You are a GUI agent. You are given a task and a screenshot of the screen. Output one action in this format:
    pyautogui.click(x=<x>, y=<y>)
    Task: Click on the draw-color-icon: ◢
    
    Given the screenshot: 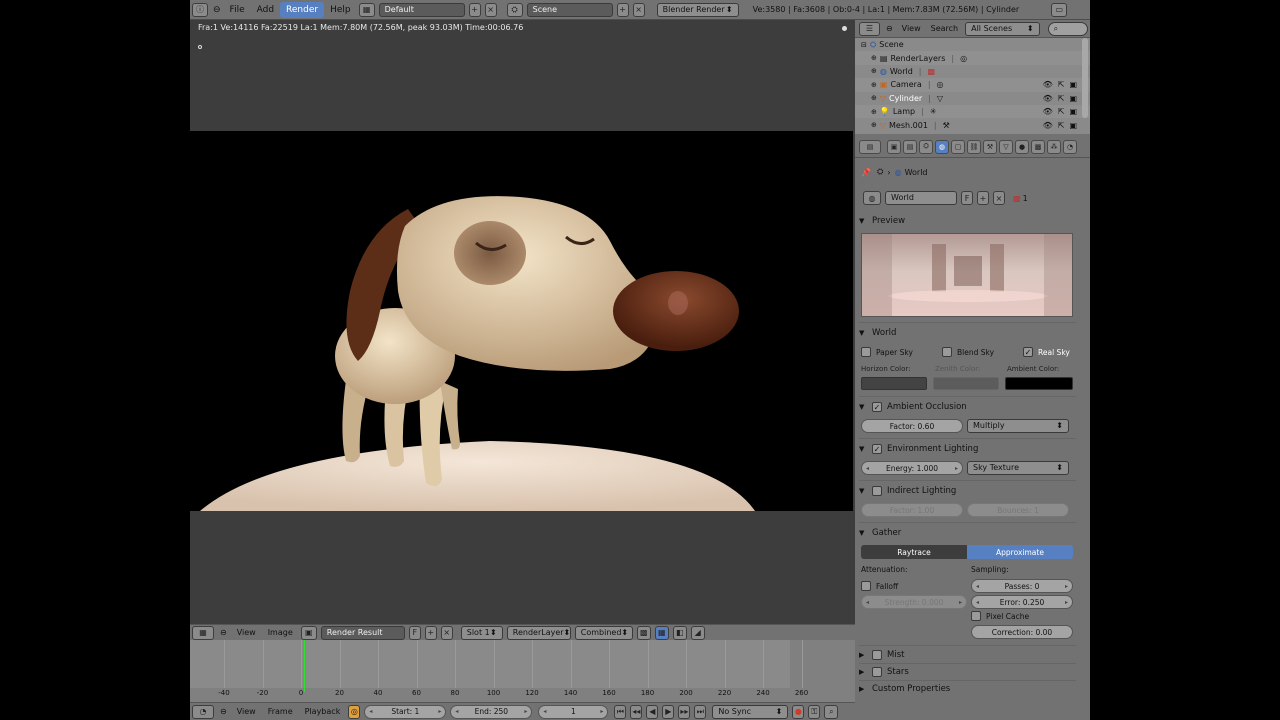 What is the action you would take?
    pyautogui.click(x=697, y=632)
    